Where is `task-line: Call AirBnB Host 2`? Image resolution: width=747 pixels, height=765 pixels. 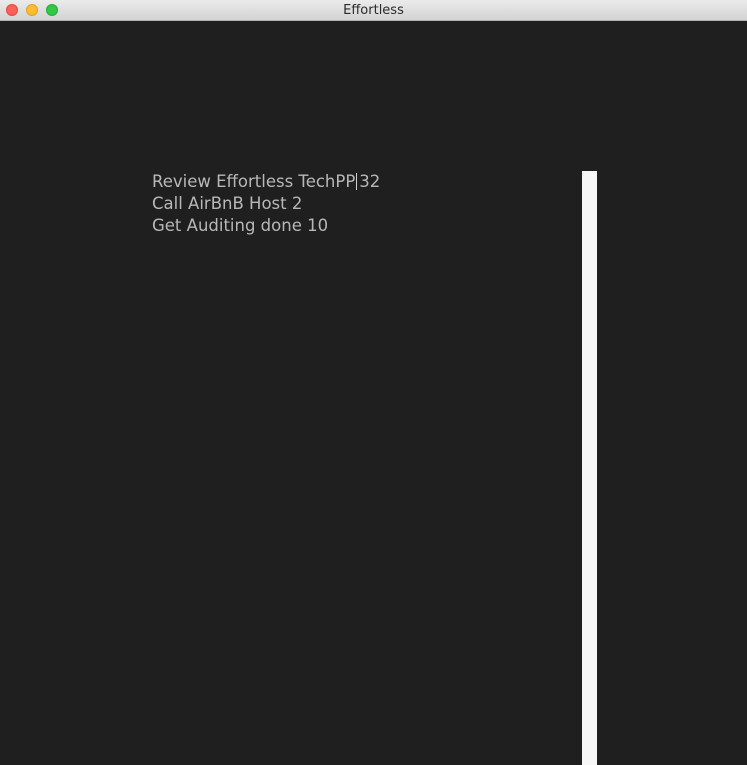 task-line: Call AirBnB Host 2 is located at coordinates (266, 204).